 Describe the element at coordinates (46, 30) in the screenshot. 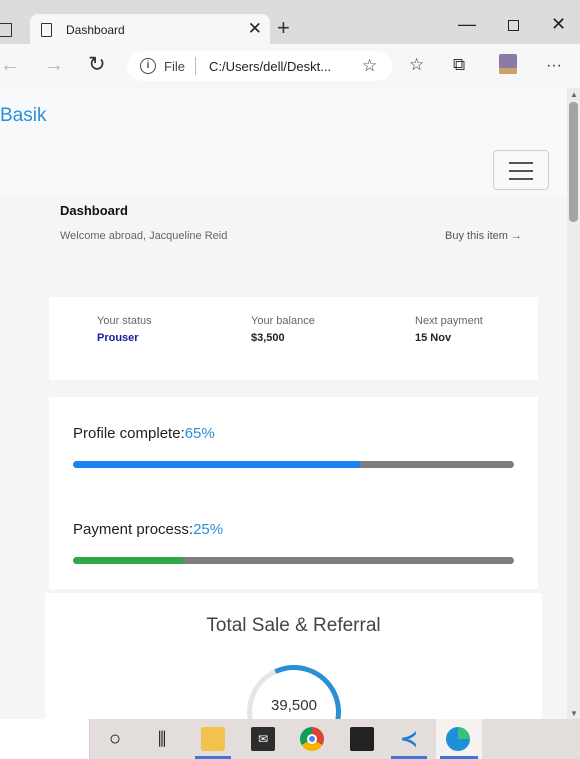

I see `page-icon` at that location.